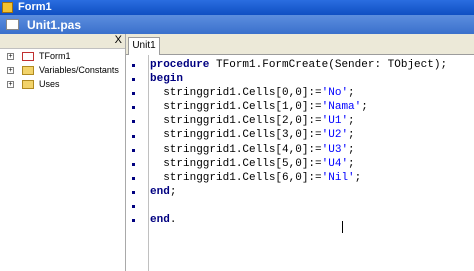 The image size is (474, 271). What do you see at coordinates (342, 227) in the screenshot?
I see `text-cursor` at bounding box center [342, 227].